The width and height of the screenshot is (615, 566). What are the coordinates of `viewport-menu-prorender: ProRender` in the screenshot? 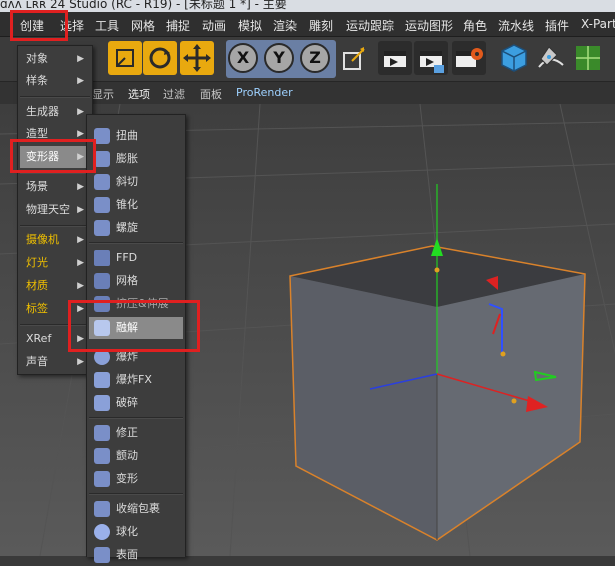 It's located at (264, 92).